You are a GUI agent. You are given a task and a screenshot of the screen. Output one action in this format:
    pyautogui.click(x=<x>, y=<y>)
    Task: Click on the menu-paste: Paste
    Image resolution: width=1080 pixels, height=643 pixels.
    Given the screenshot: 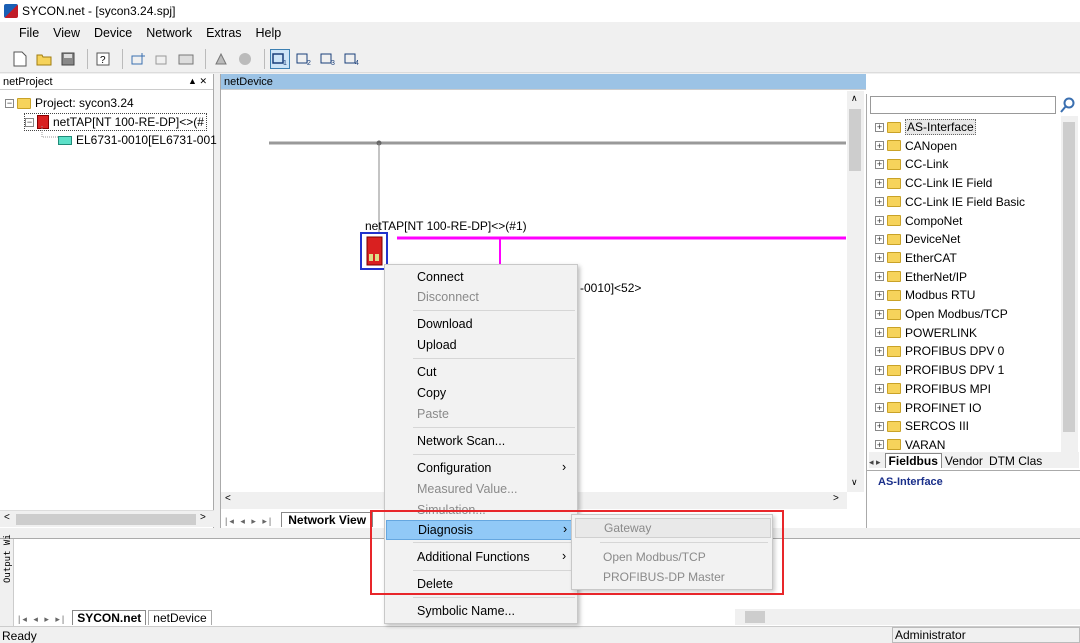 What is the action you would take?
    pyautogui.click(x=481, y=414)
    